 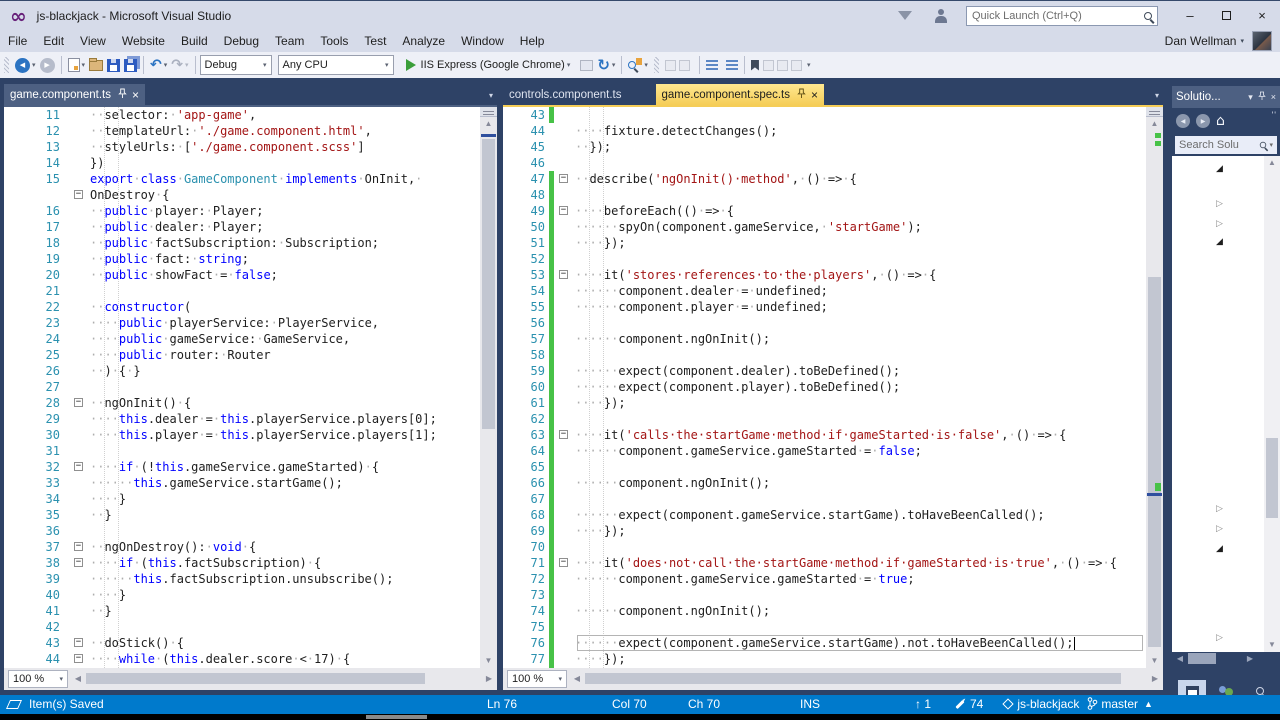 What do you see at coordinates (833, 259) in the screenshot?
I see `code-line: 52` at bounding box center [833, 259].